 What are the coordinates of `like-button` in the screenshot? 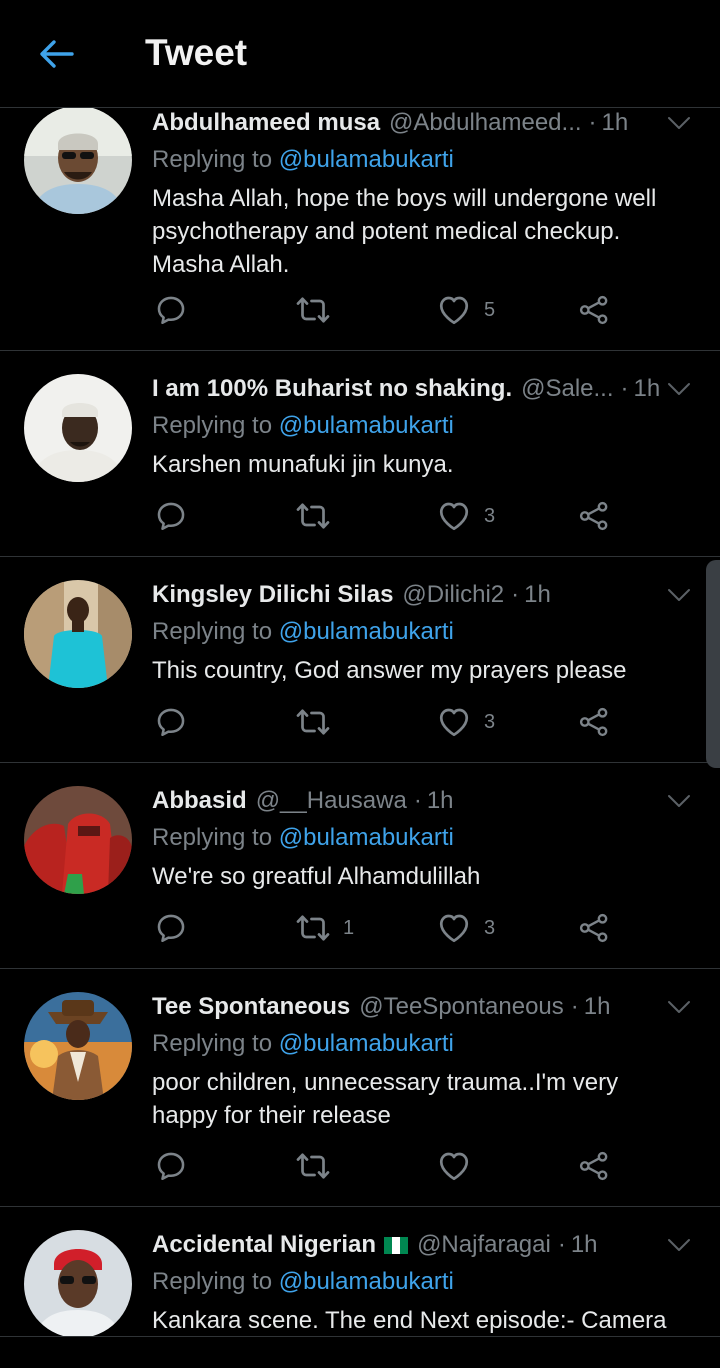 It's located at (460, 1166).